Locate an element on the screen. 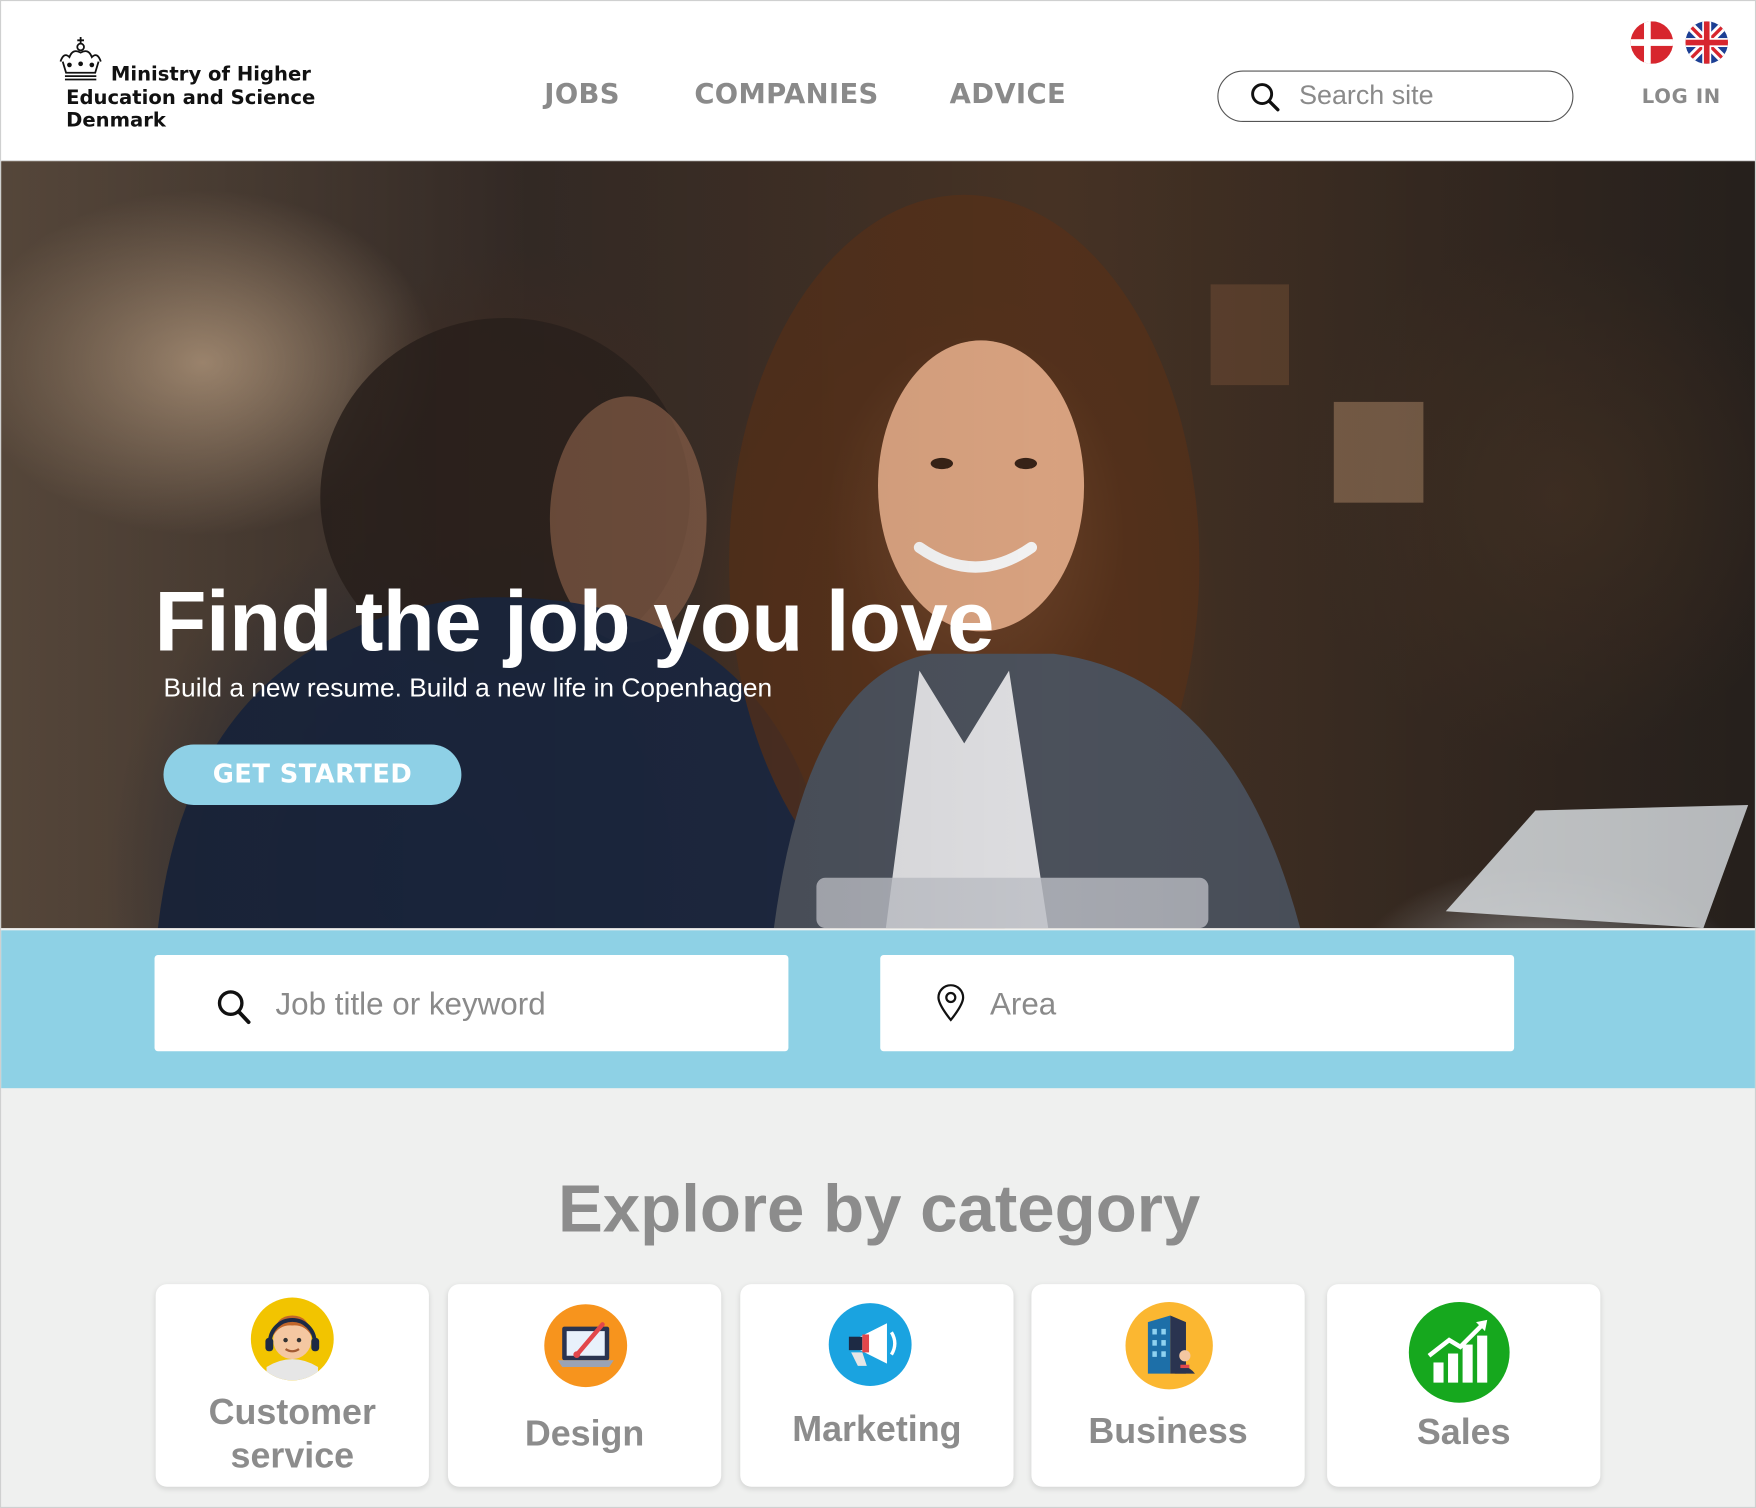 The height and width of the screenshot is (1508, 1756). logo-line: Denmark is located at coordinates (116, 121).